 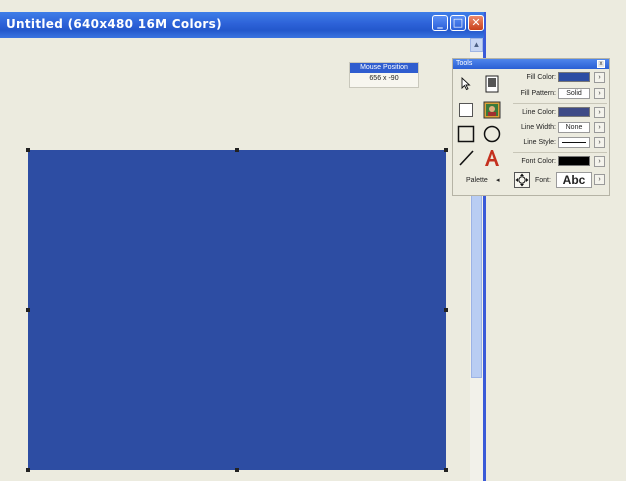 What do you see at coordinates (574, 93) in the screenshot?
I see `fill-pattern-select: Solid` at bounding box center [574, 93].